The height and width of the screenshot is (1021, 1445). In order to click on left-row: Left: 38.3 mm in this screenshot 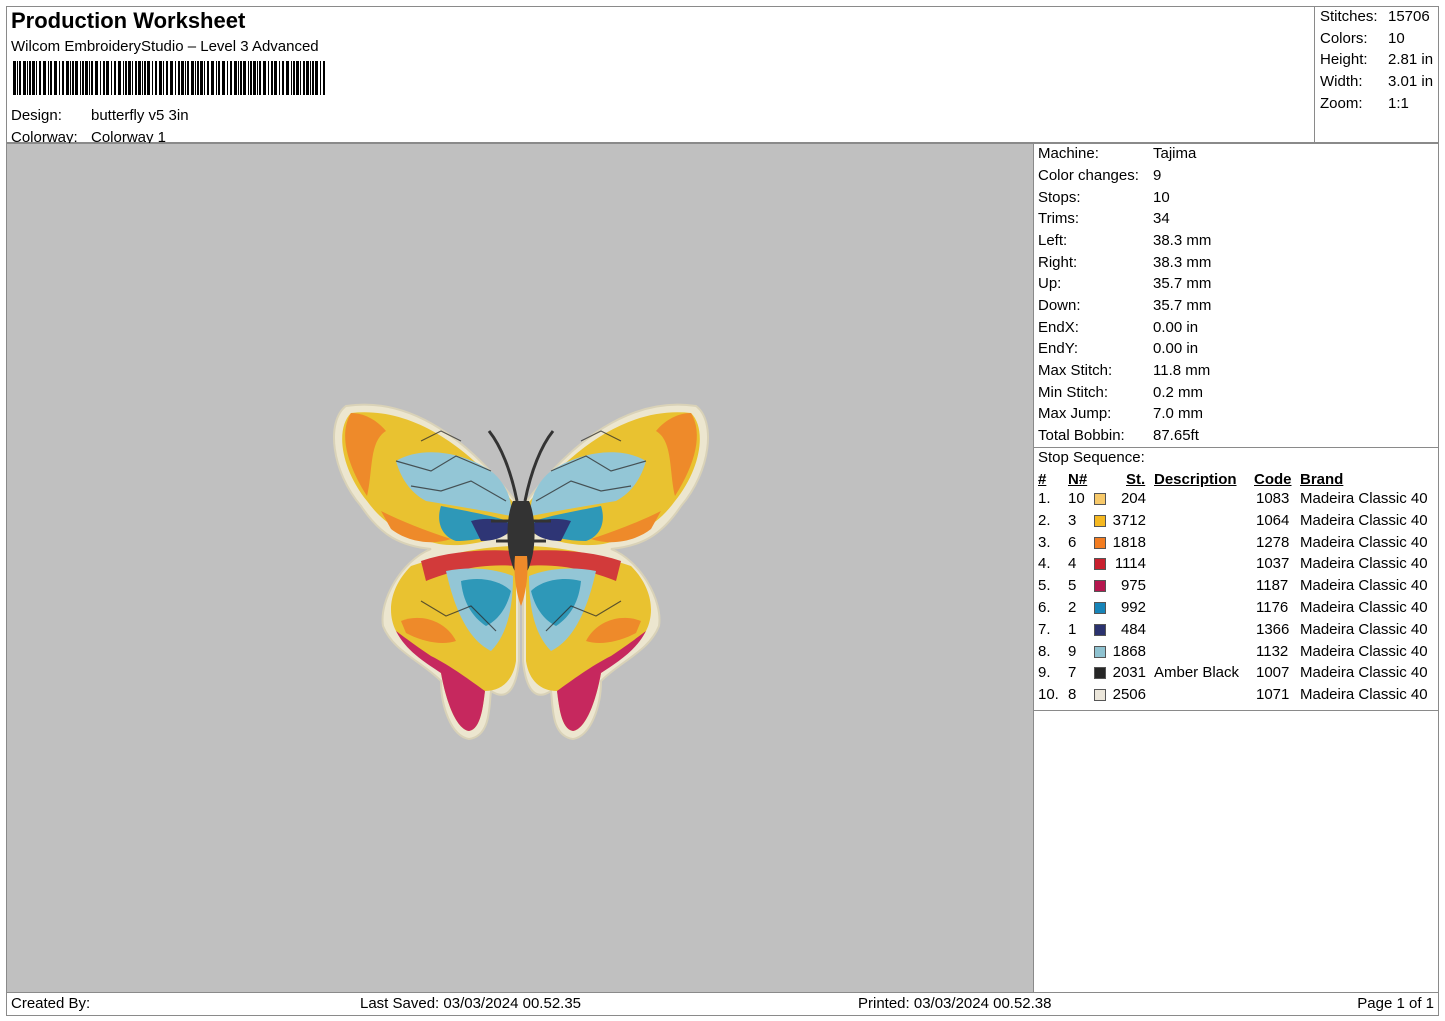, I will do `click(1125, 240)`.